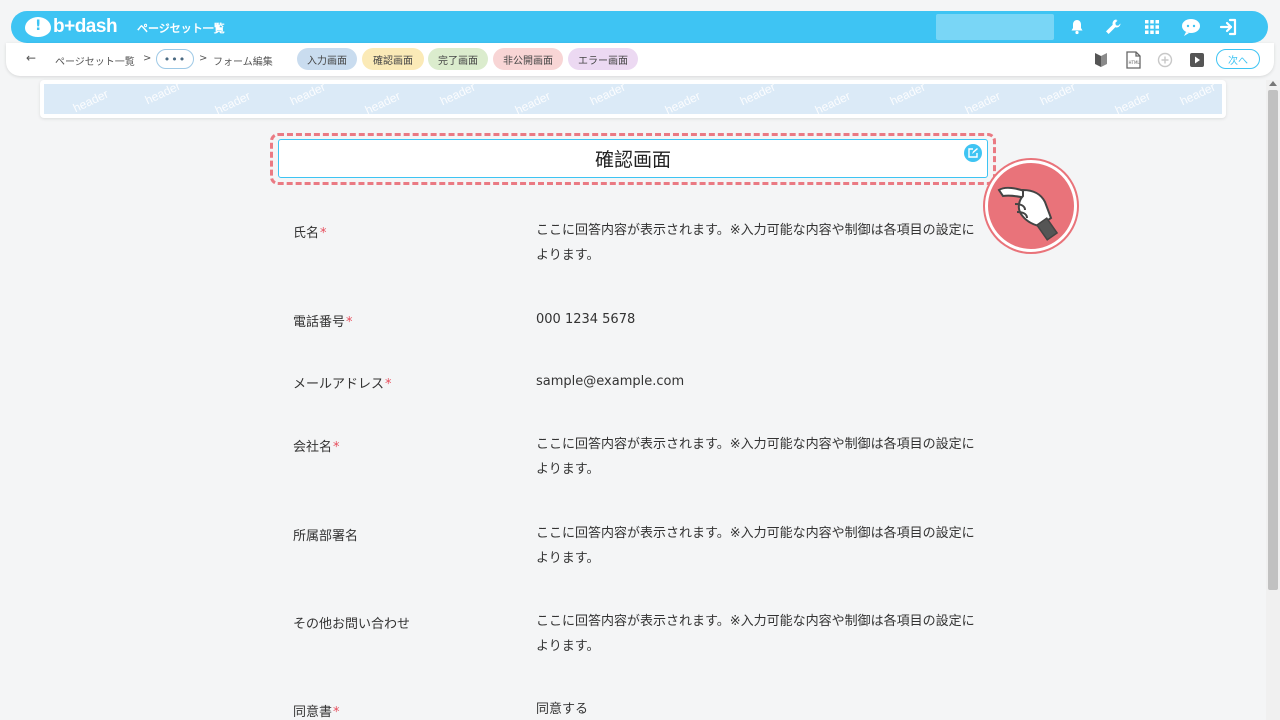  What do you see at coordinates (1165, 60) in the screenshot?
I see `add-circle-icon` at bounding box center [1165, 60].